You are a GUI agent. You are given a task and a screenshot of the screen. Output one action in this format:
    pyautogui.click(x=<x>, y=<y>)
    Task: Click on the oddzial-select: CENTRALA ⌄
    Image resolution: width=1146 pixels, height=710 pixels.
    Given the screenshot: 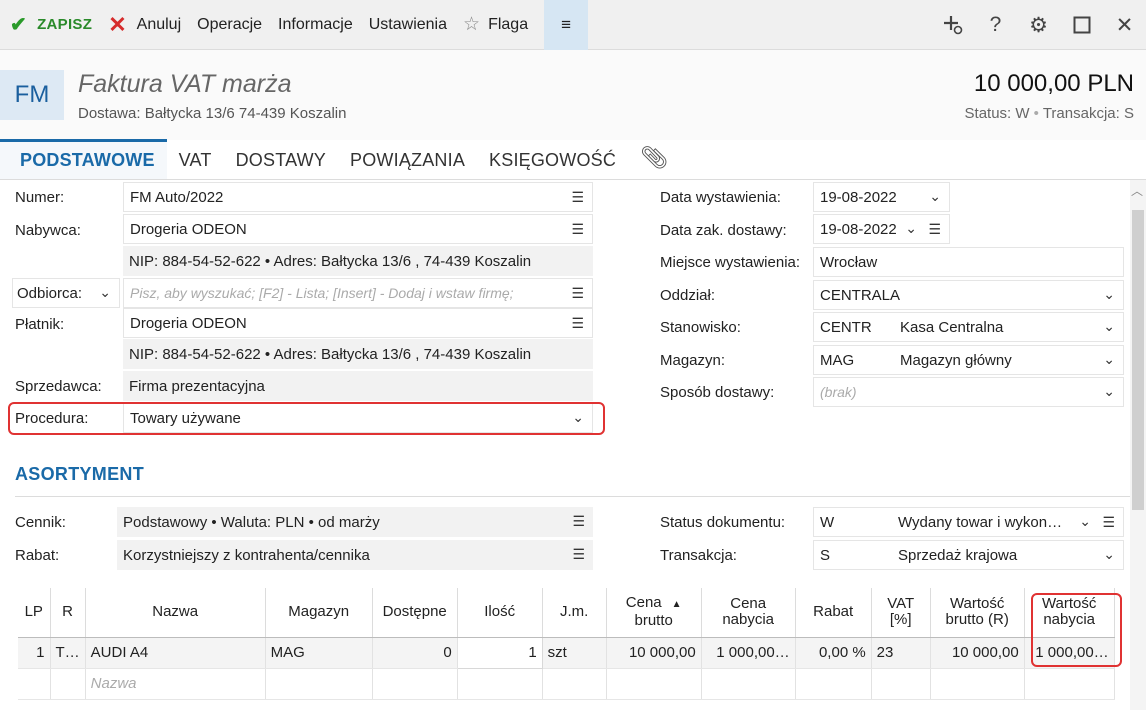 What is the action you would take?
    pyautogui.click(x=968, y=295)
    